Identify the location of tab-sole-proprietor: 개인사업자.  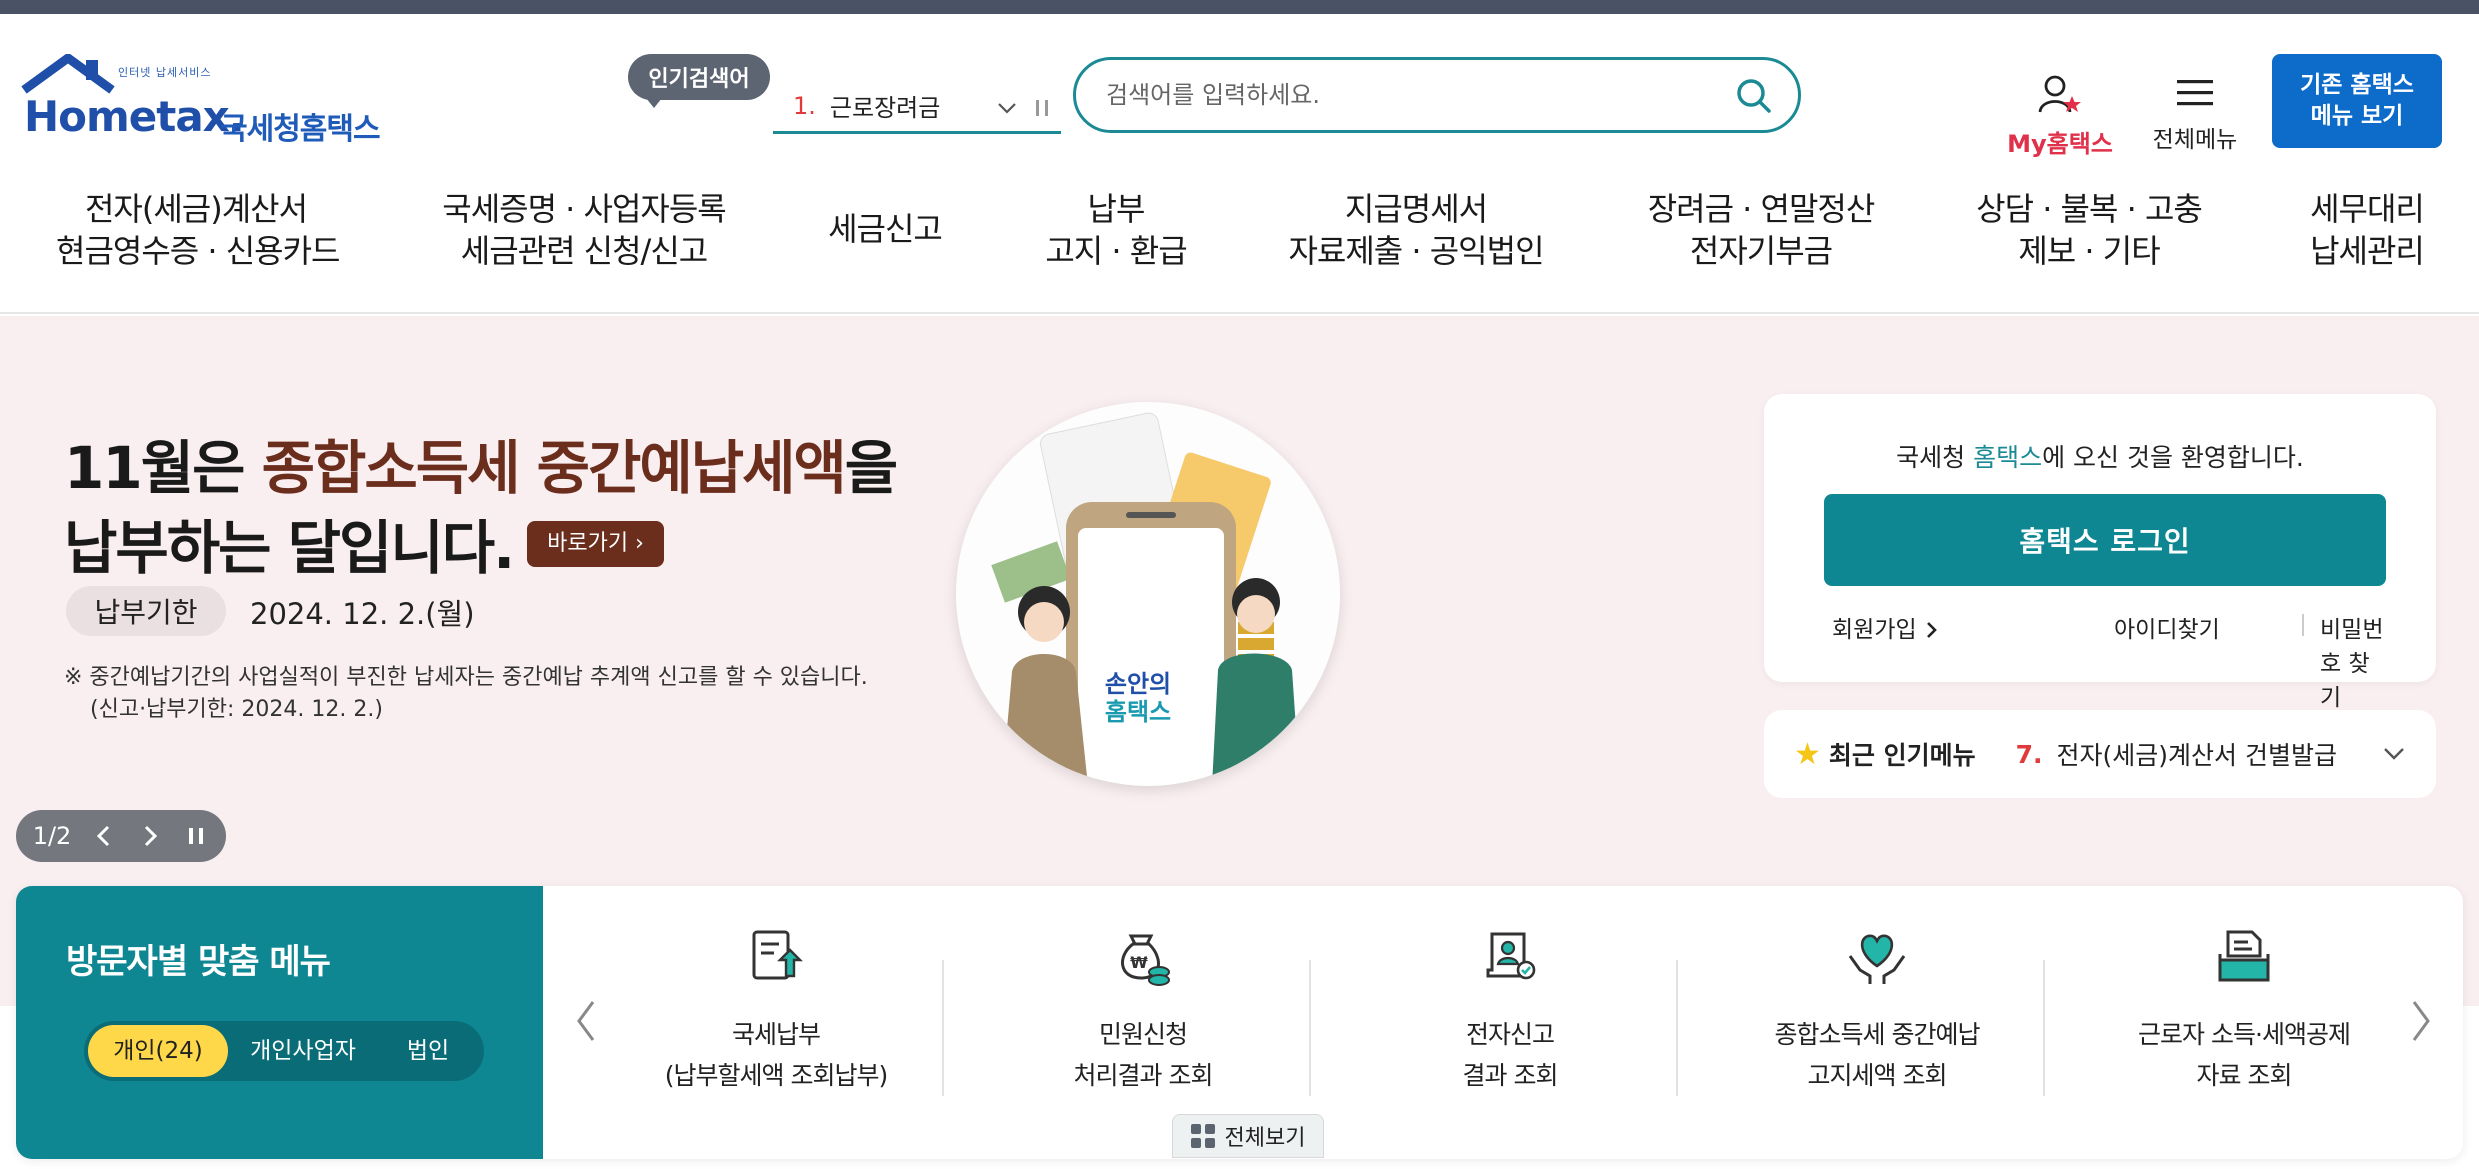
(303, 1051).